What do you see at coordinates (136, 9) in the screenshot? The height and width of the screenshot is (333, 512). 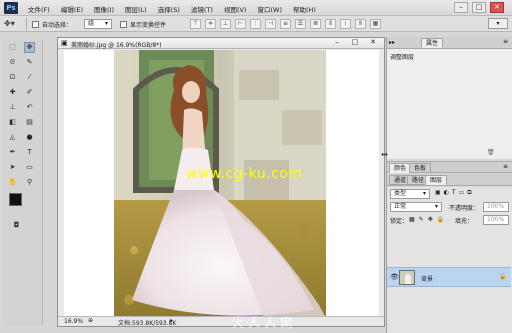 I see `menu-layer: 图层(L)` at bounding box center [136, 9].